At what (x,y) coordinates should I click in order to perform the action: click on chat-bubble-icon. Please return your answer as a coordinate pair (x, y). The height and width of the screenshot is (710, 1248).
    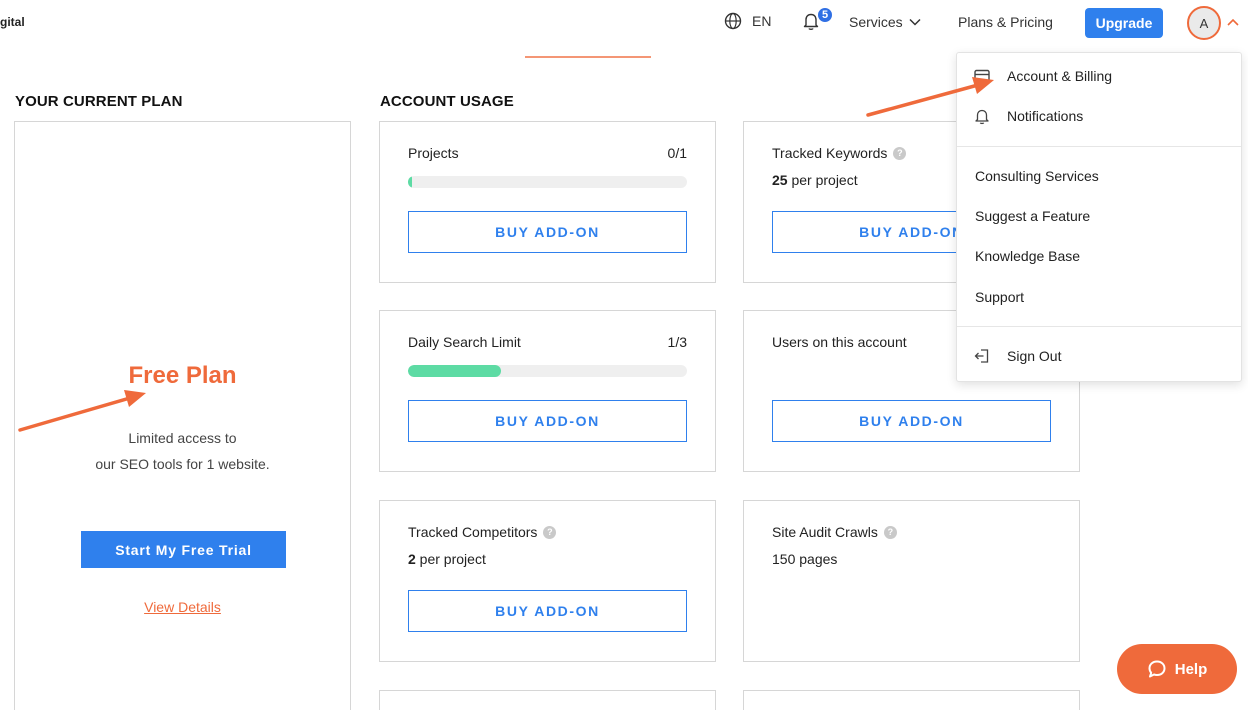
    Looking at the image, I should click on (1157, 669).